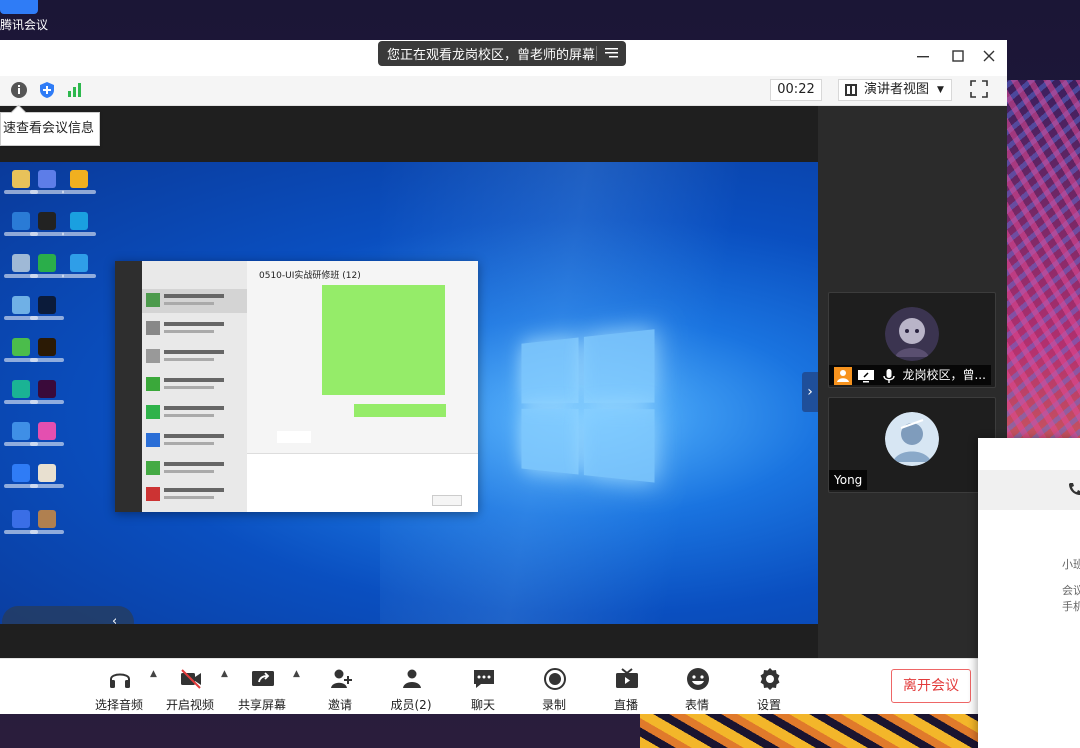  Describe the element at coordinates (47, 90) in the screenshot. I see `security-shield-icon` at that location.